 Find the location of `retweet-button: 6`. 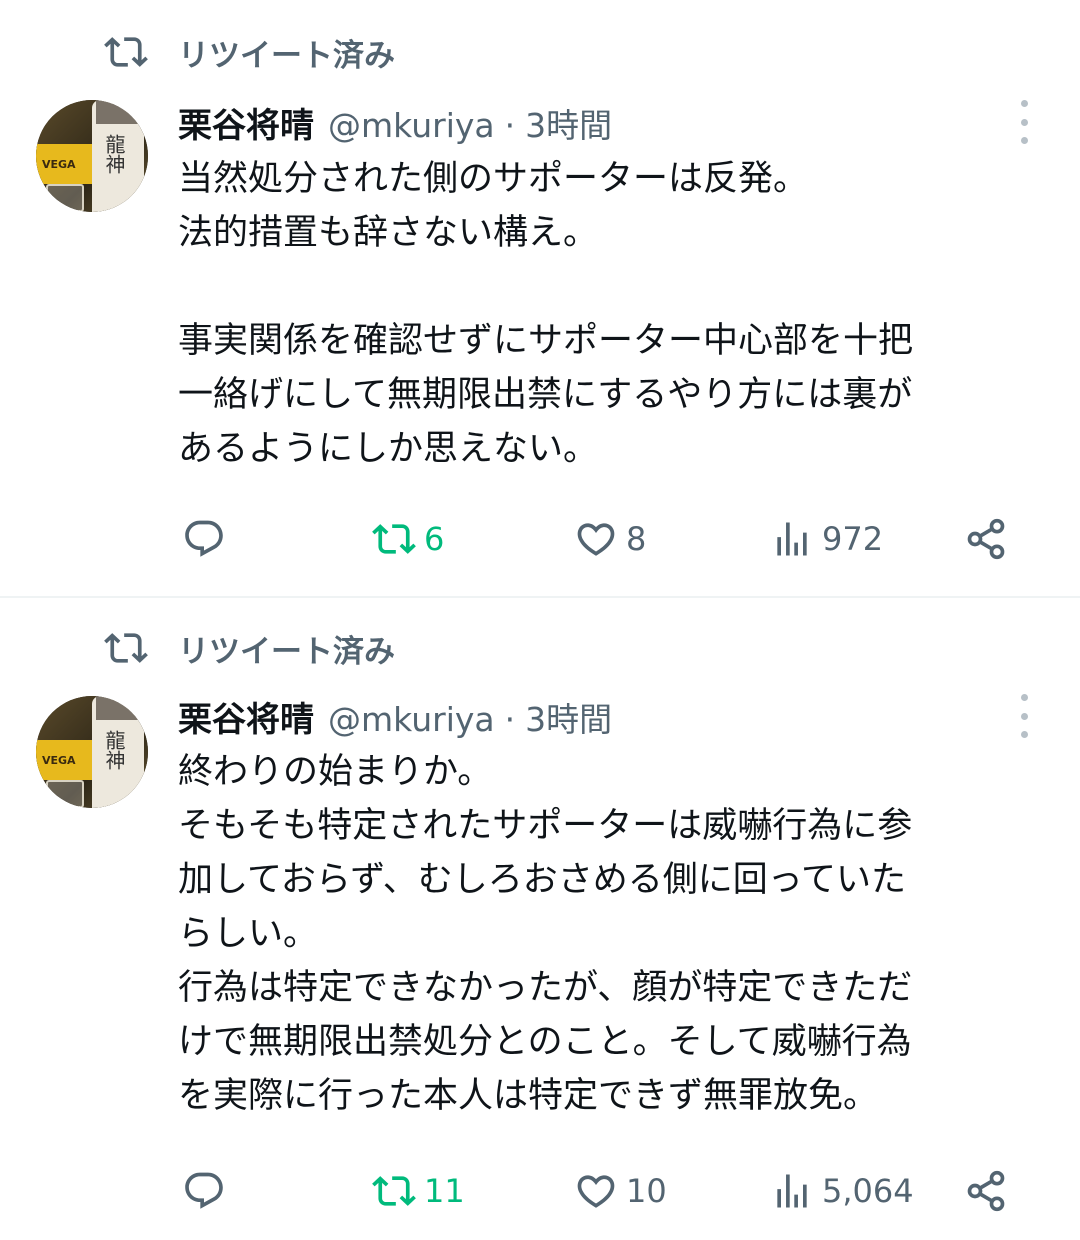

retweet-button: 6 is located at coordinates (408, 539).